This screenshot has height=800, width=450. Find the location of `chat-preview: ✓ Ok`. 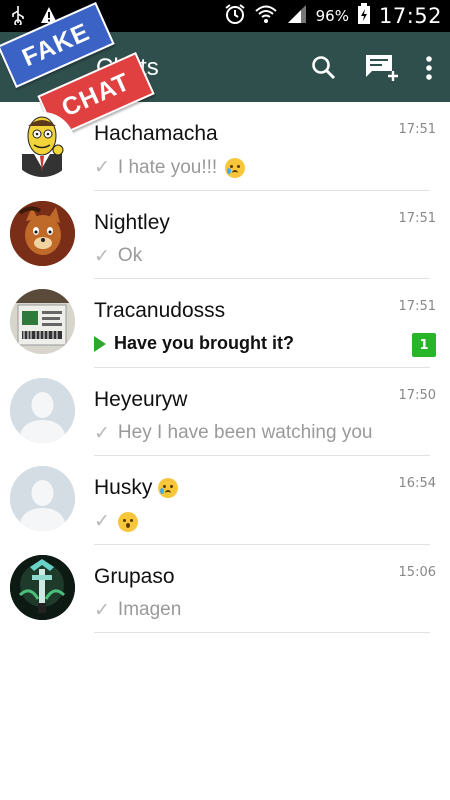

chat-preview: ✓ Ok is located at coordinates (118, 256).